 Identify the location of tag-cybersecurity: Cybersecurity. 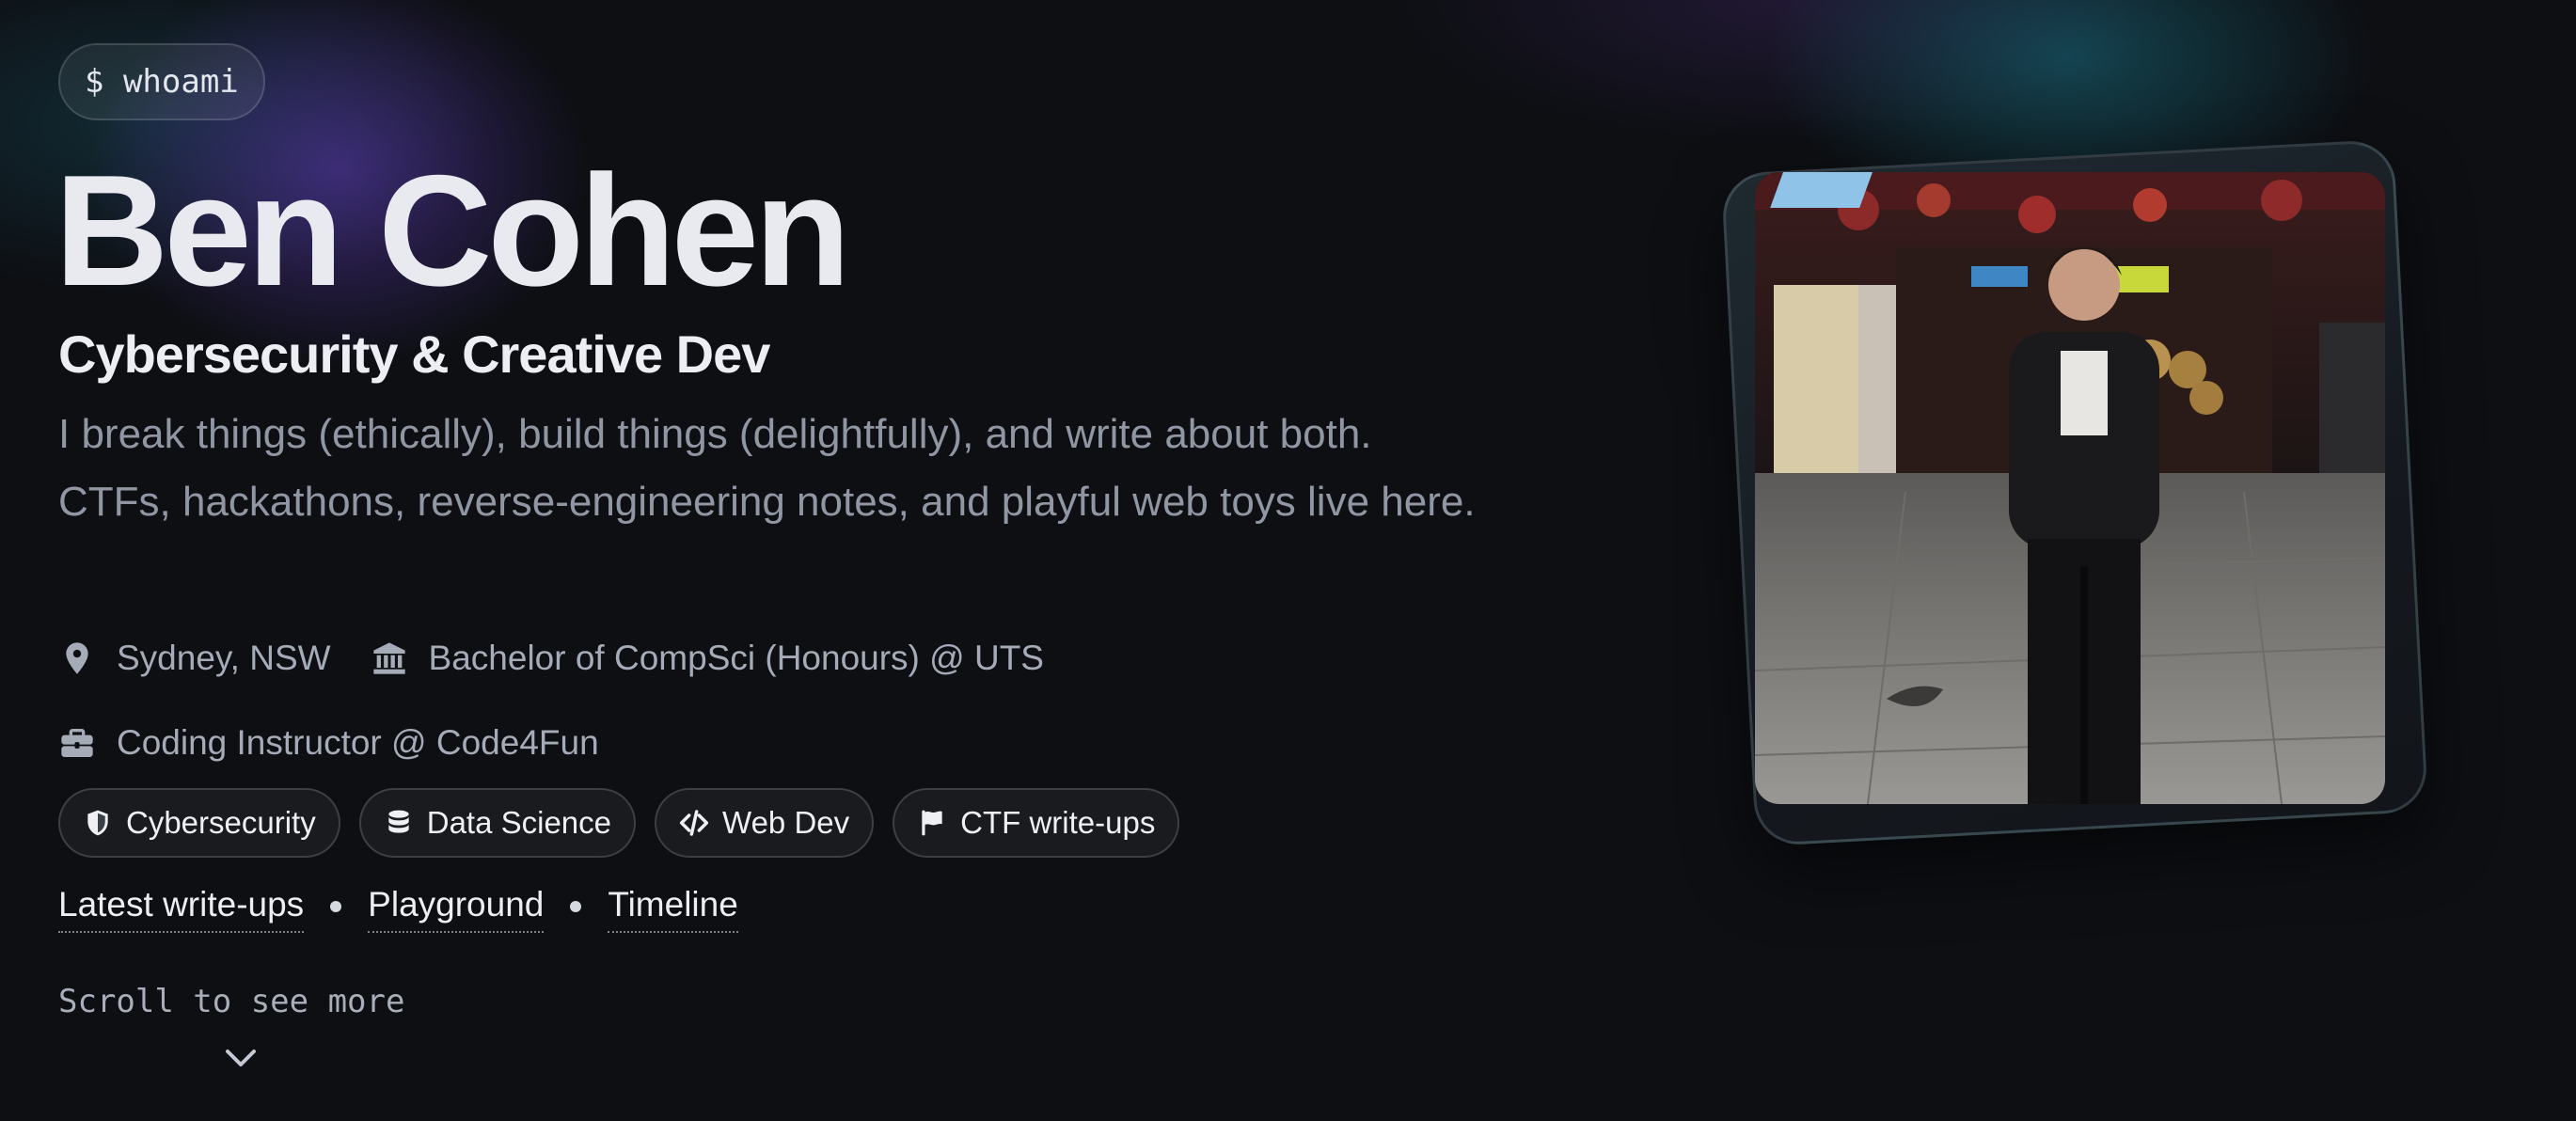
(199, 823).